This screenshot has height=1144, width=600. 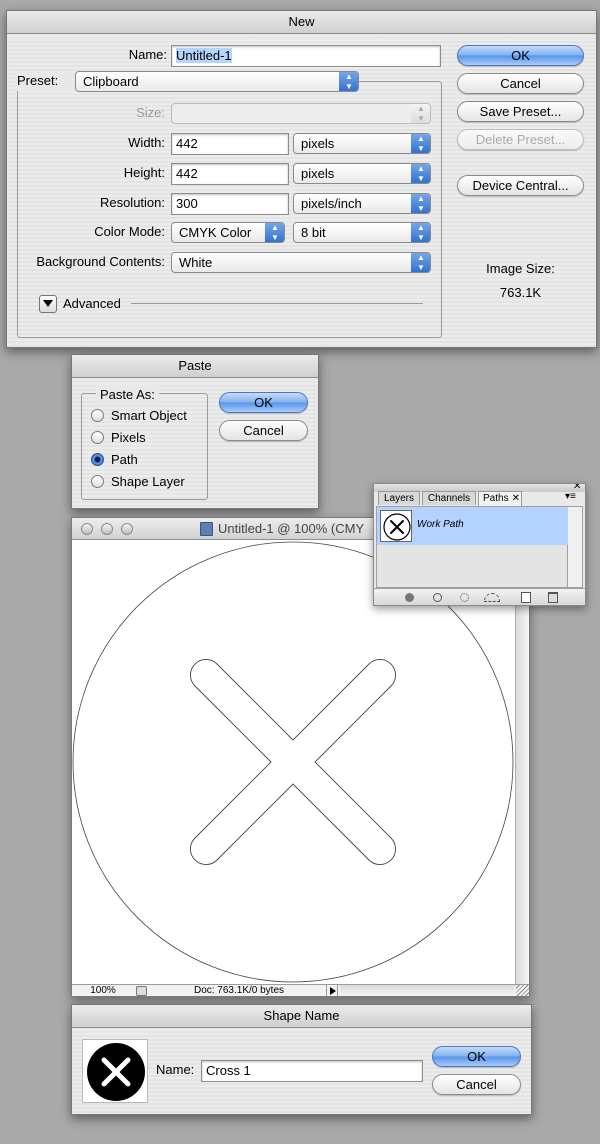 I want to click on width-unit-select: pixels ▲ ▼, so click(x=362, y=143).